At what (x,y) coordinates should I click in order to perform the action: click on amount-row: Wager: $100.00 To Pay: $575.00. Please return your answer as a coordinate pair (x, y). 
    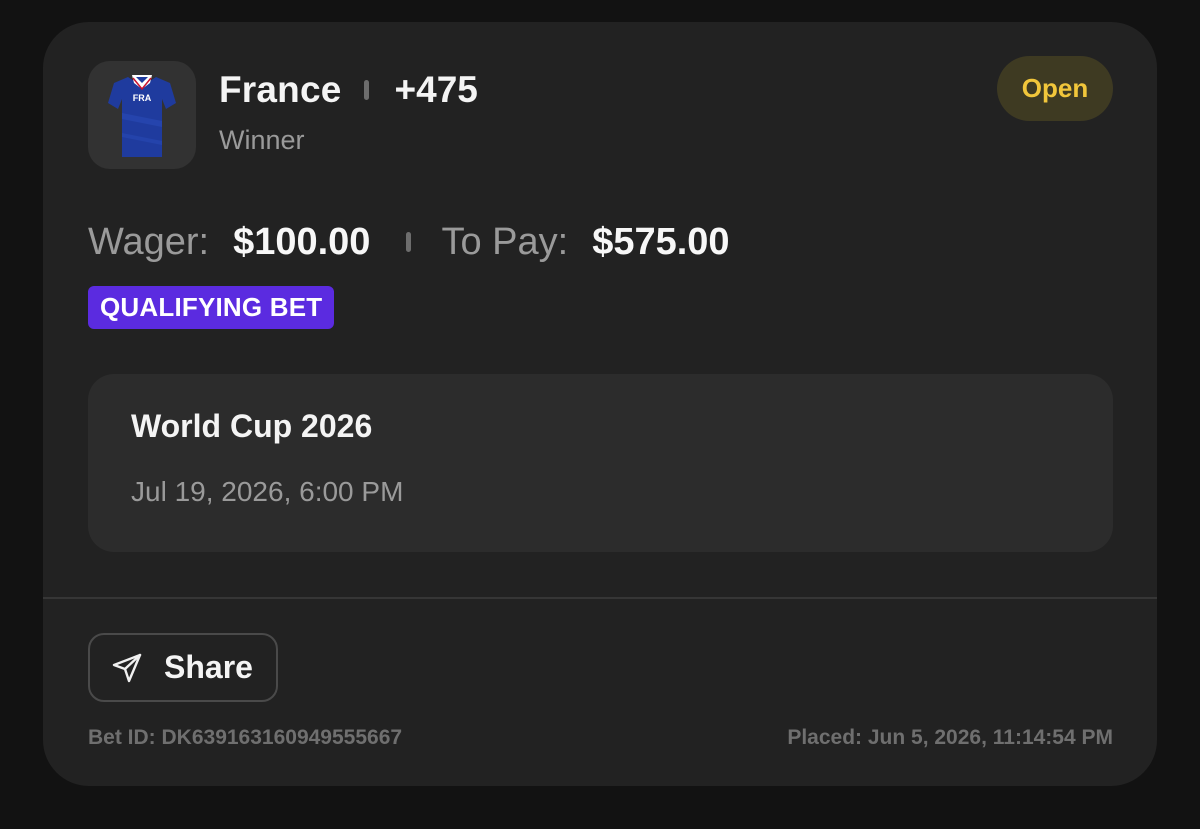
    Looking at the image, I should click on (409, 242).